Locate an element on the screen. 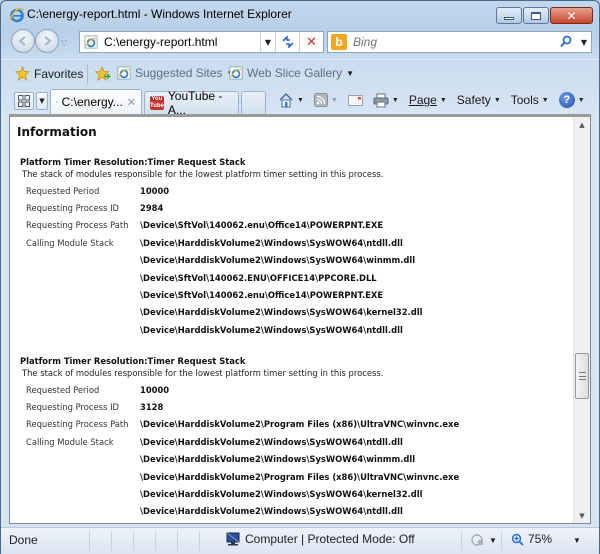 The image size is (600, 554). page-menu-label: Page is located at coordinates (422, 100).